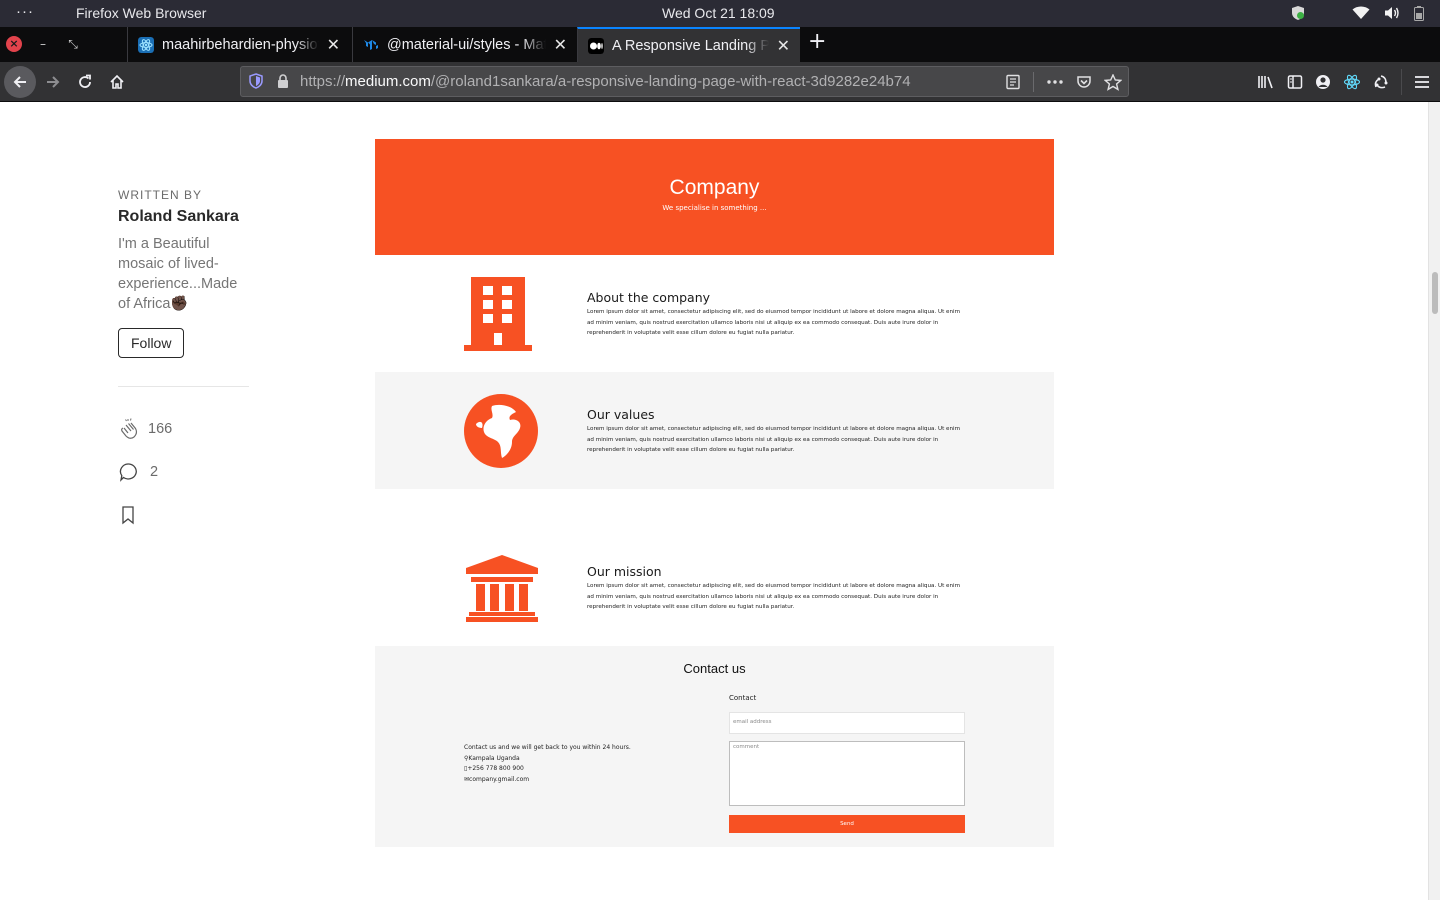 Image resolution: width=1440 pixels, height=900 pixels. I want to click on system-tray, so click(1357, 13).